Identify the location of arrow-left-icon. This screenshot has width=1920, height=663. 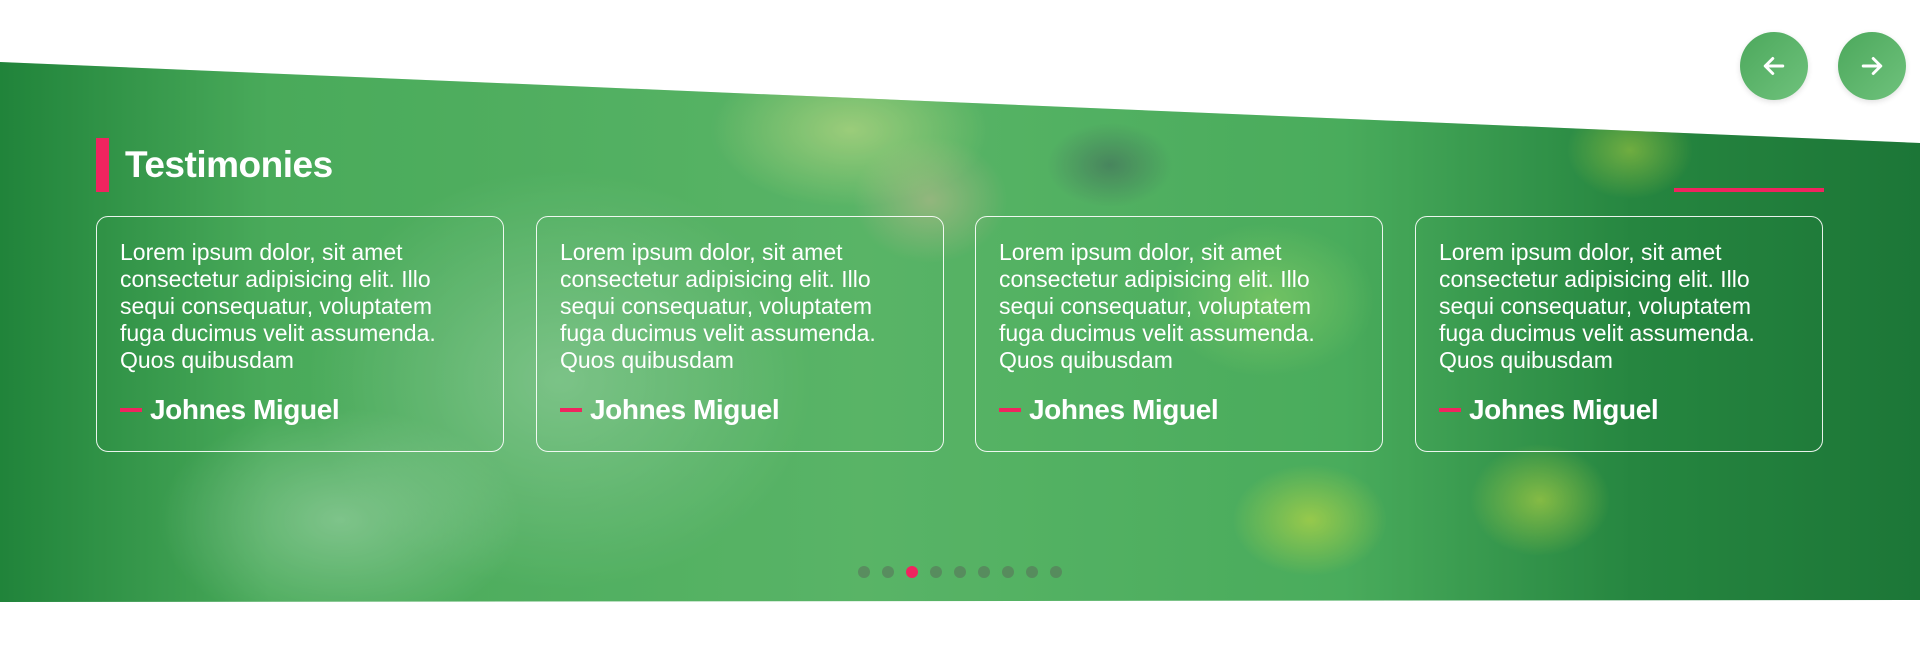
(1774, 66).